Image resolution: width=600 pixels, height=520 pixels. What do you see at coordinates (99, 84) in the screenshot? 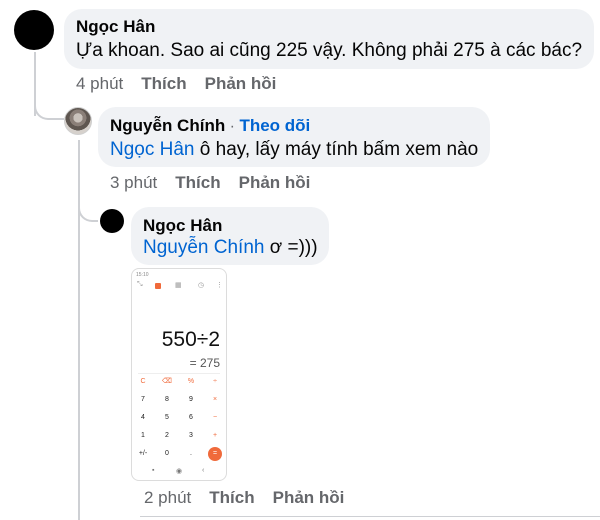
I see `comment-time: 4 phút` at bounding box center [99, 84].